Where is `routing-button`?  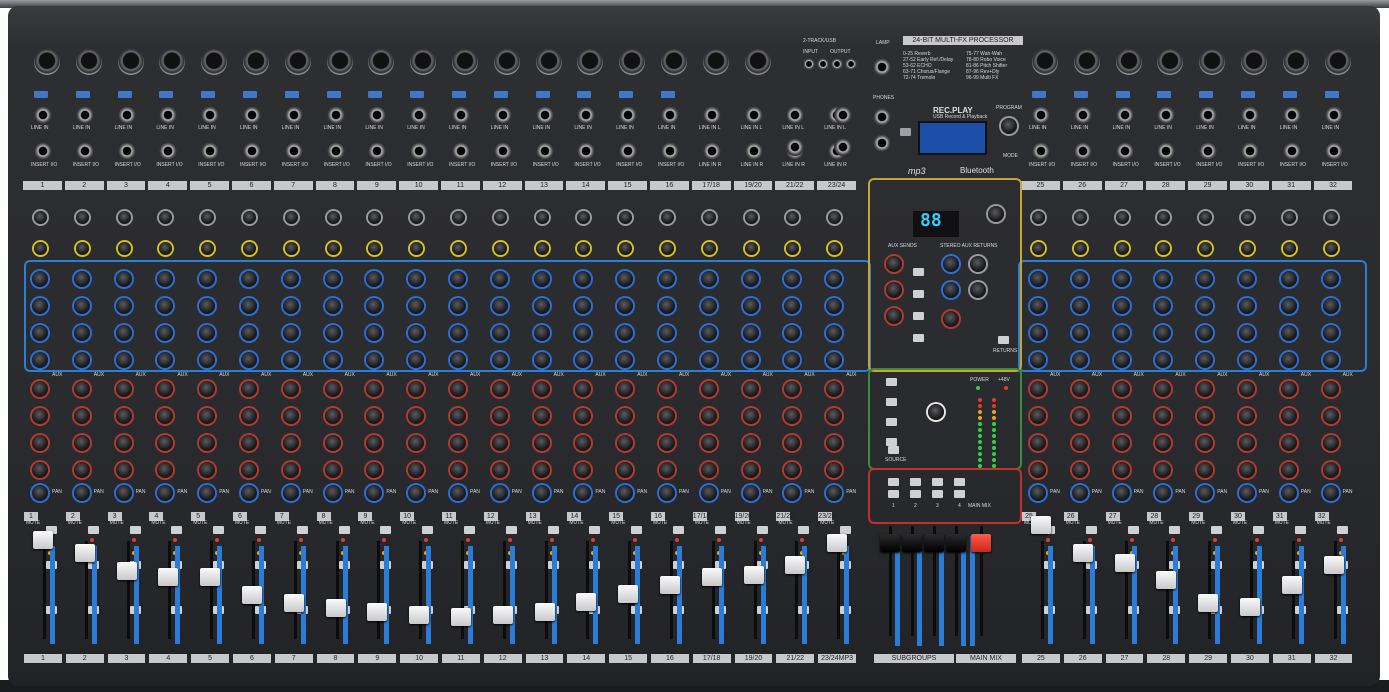 routing-button is located at coordinates (891, 442).